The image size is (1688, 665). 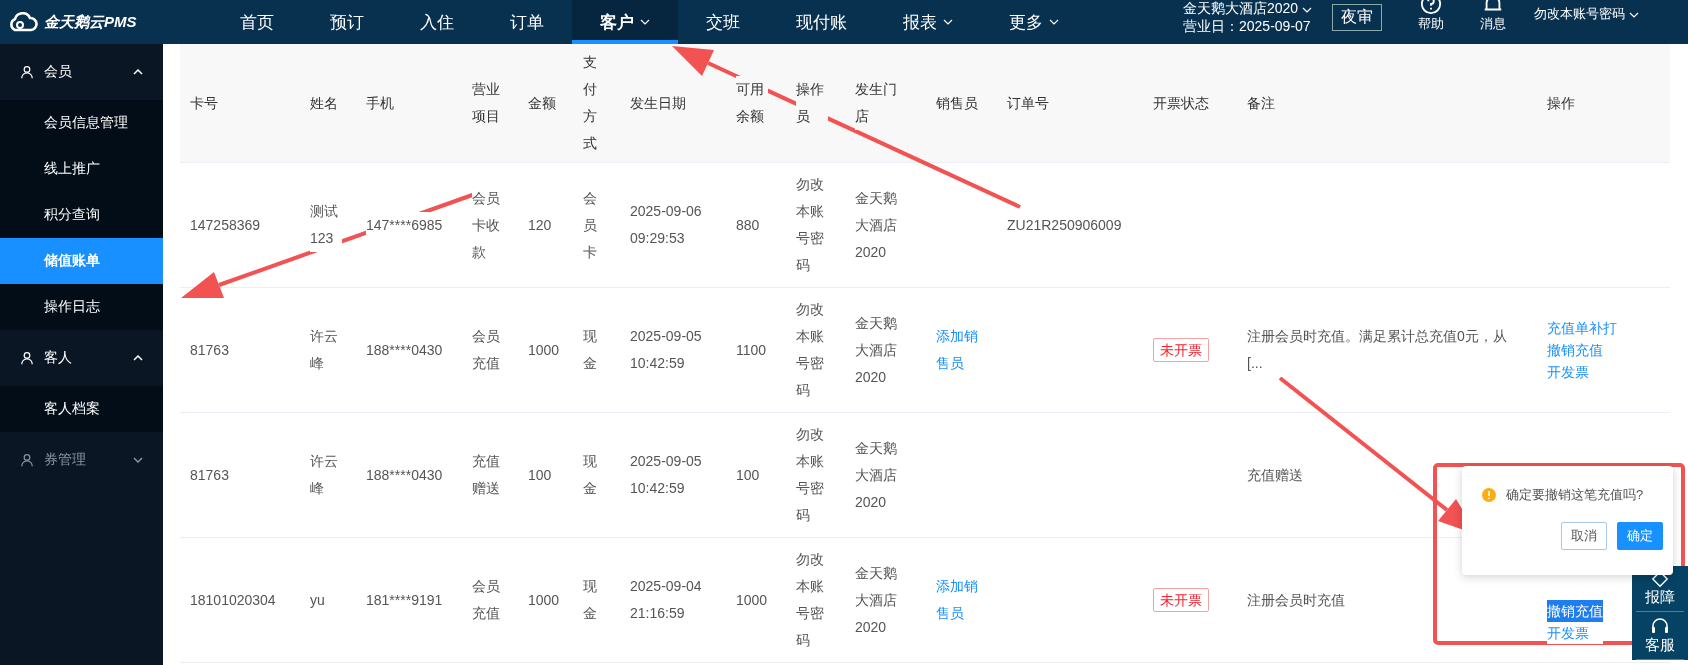 I want to click on messages-label: 消息, so click(x=1493, y=24).